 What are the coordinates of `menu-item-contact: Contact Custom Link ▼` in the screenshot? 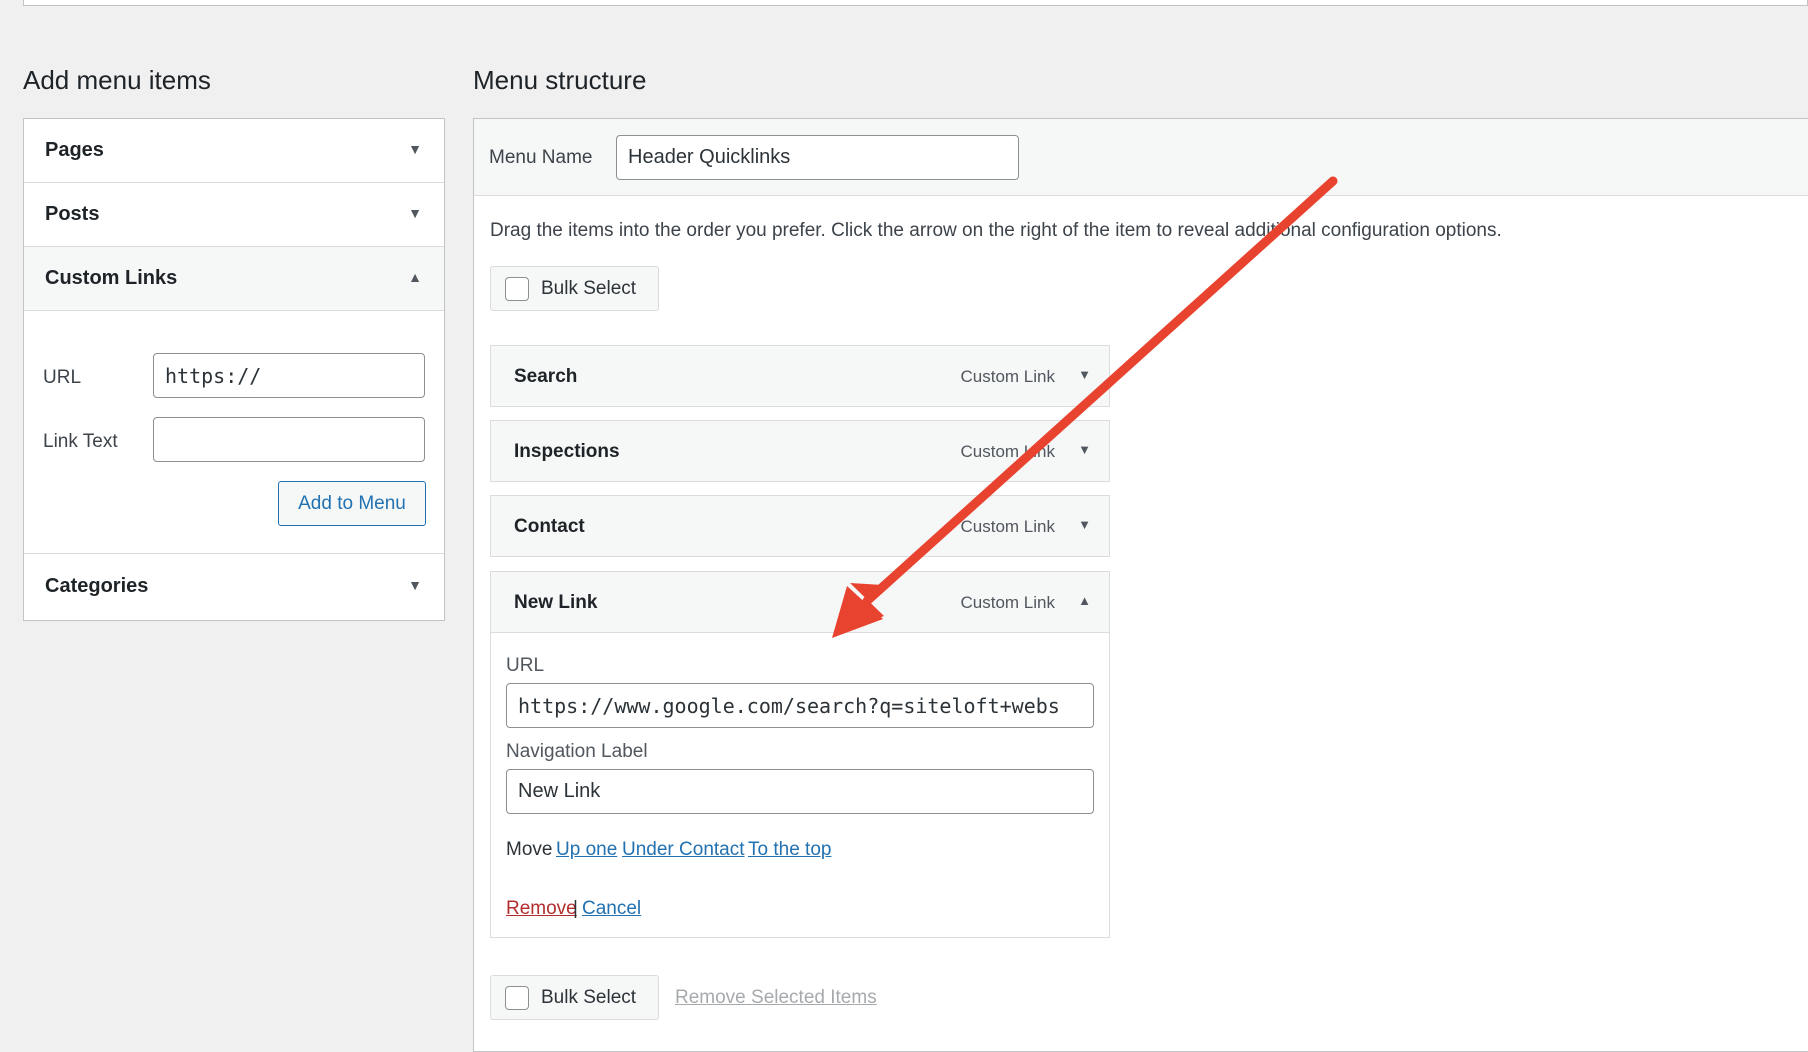 It's located at (800, 526).